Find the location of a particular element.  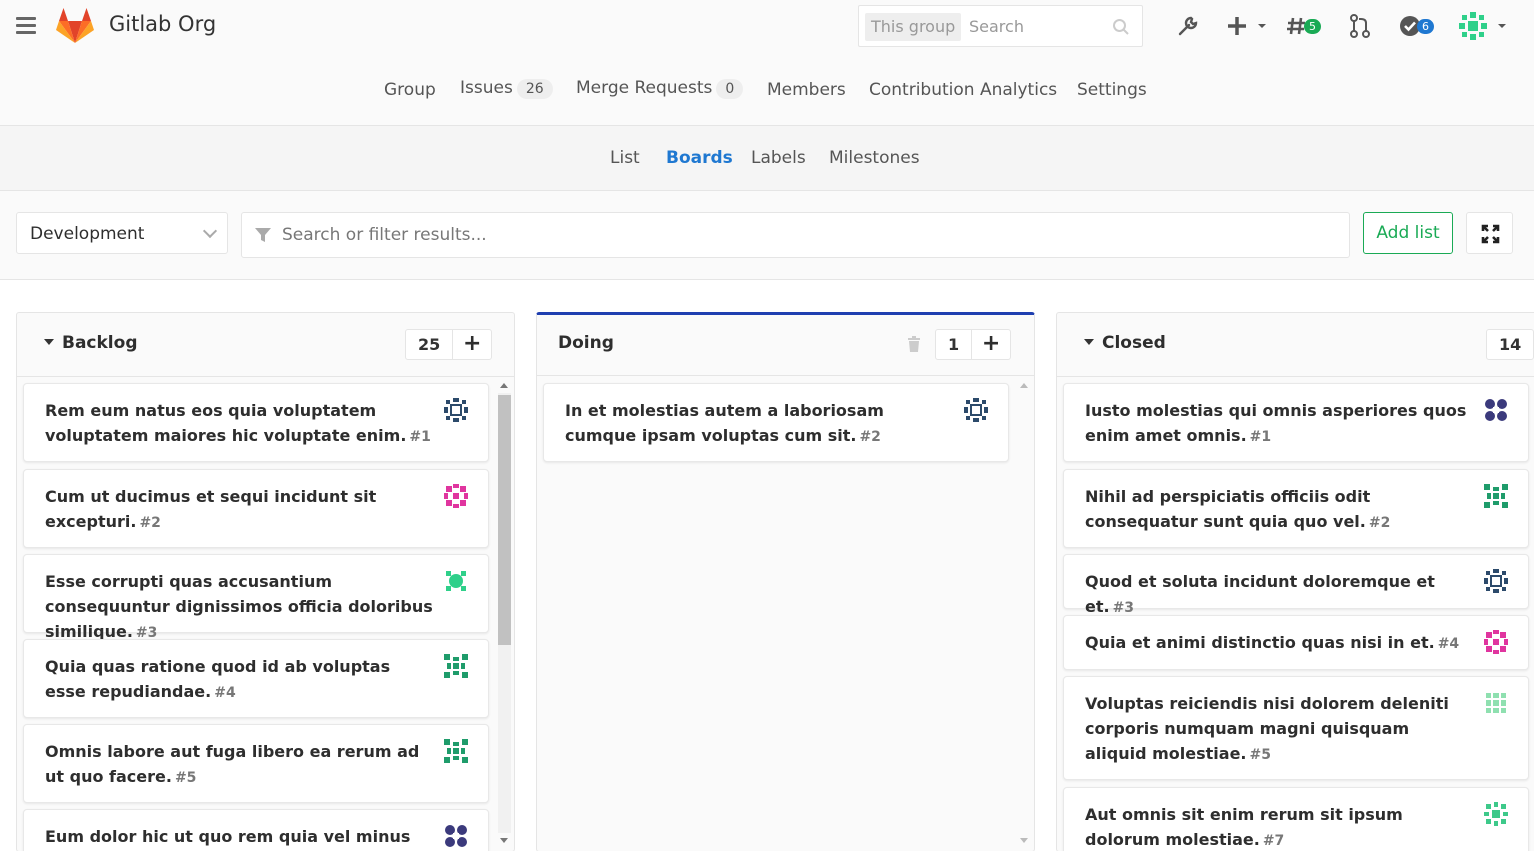

fullscreen-button is located at coordinates (1489, 233).